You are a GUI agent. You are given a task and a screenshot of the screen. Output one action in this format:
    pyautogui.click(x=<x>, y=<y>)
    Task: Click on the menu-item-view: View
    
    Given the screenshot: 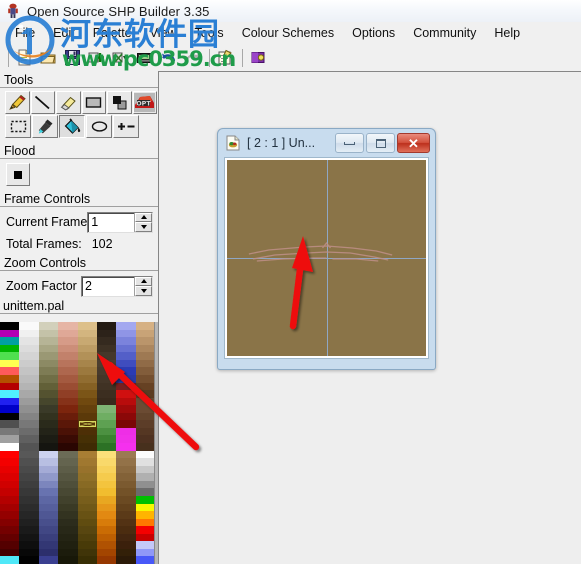 What is the action you would take?
    pyautogui.click(x=163, y=33)
    